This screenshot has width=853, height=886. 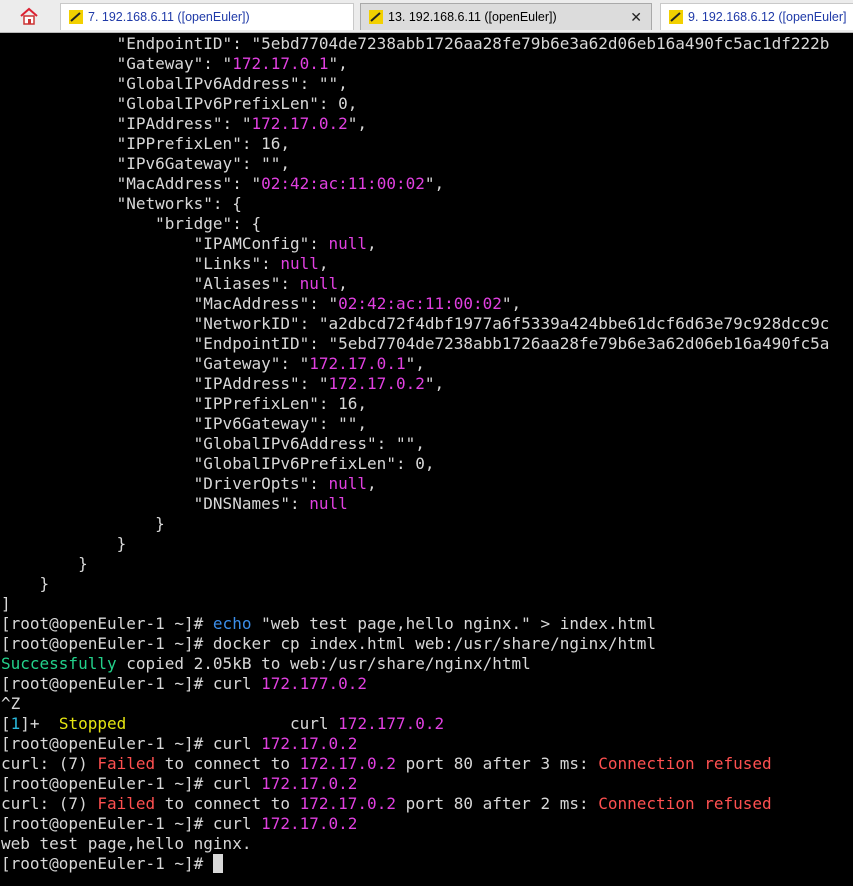 What do you see at coordinates (126, 844) in the screenshot?
I see `terminal-line: web test page,hello nginx.` at bounding box center [126, 844].